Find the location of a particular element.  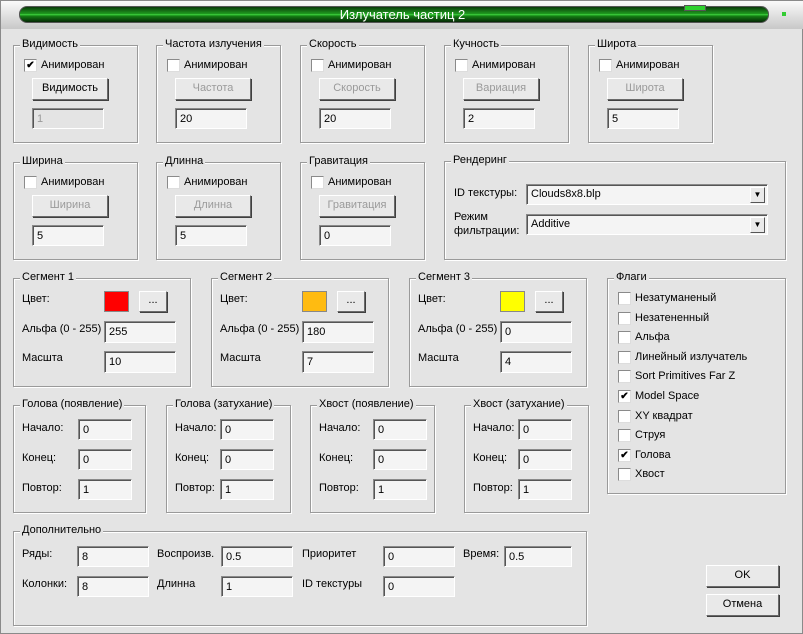

priority-input: 0 is located at coordinates (419, 556).